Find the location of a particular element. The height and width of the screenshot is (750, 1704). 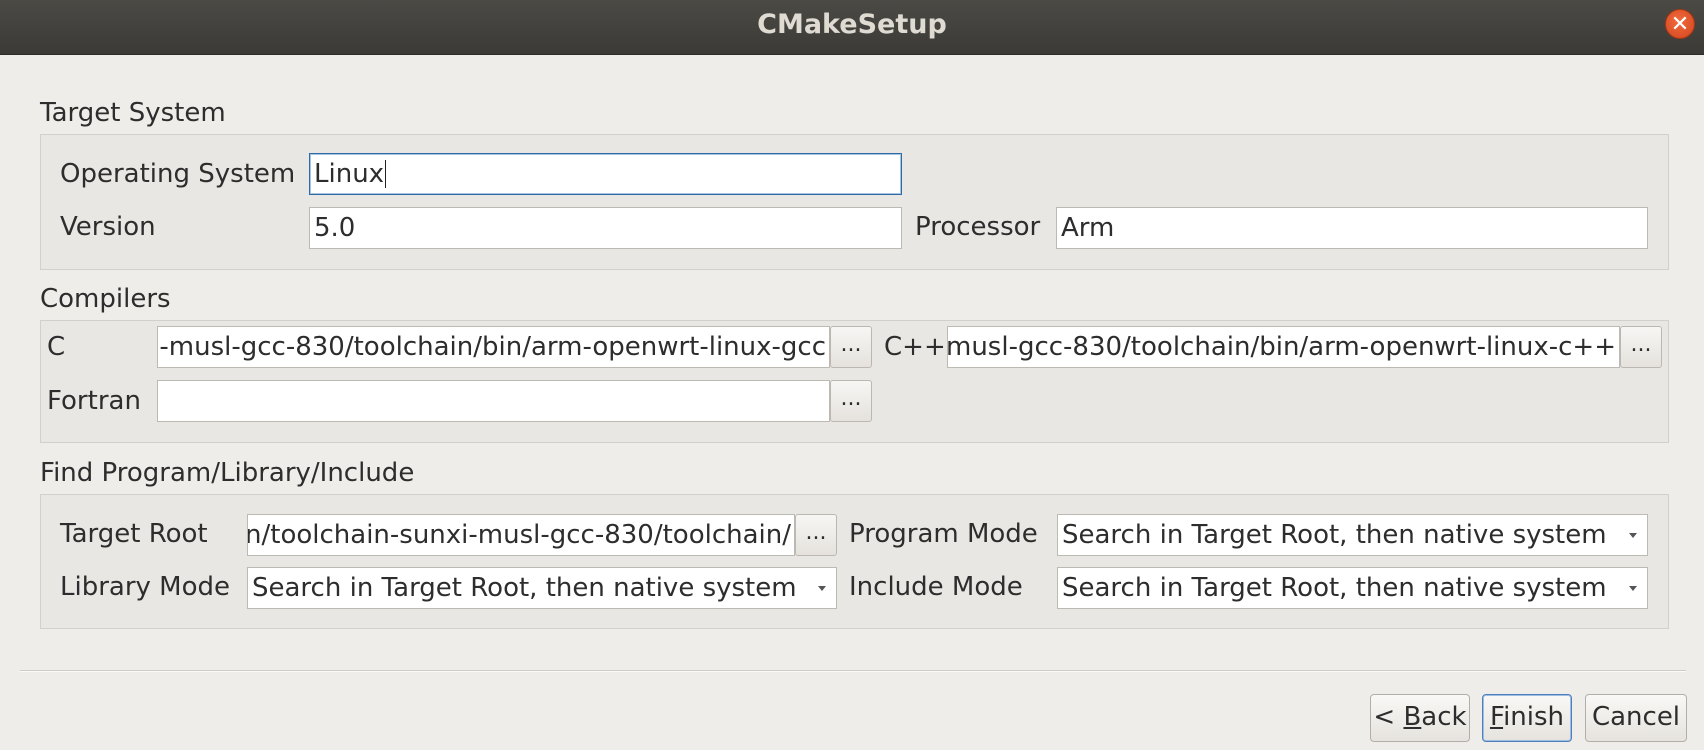

processor-input: Arm is located at coordinates (1352, 228).